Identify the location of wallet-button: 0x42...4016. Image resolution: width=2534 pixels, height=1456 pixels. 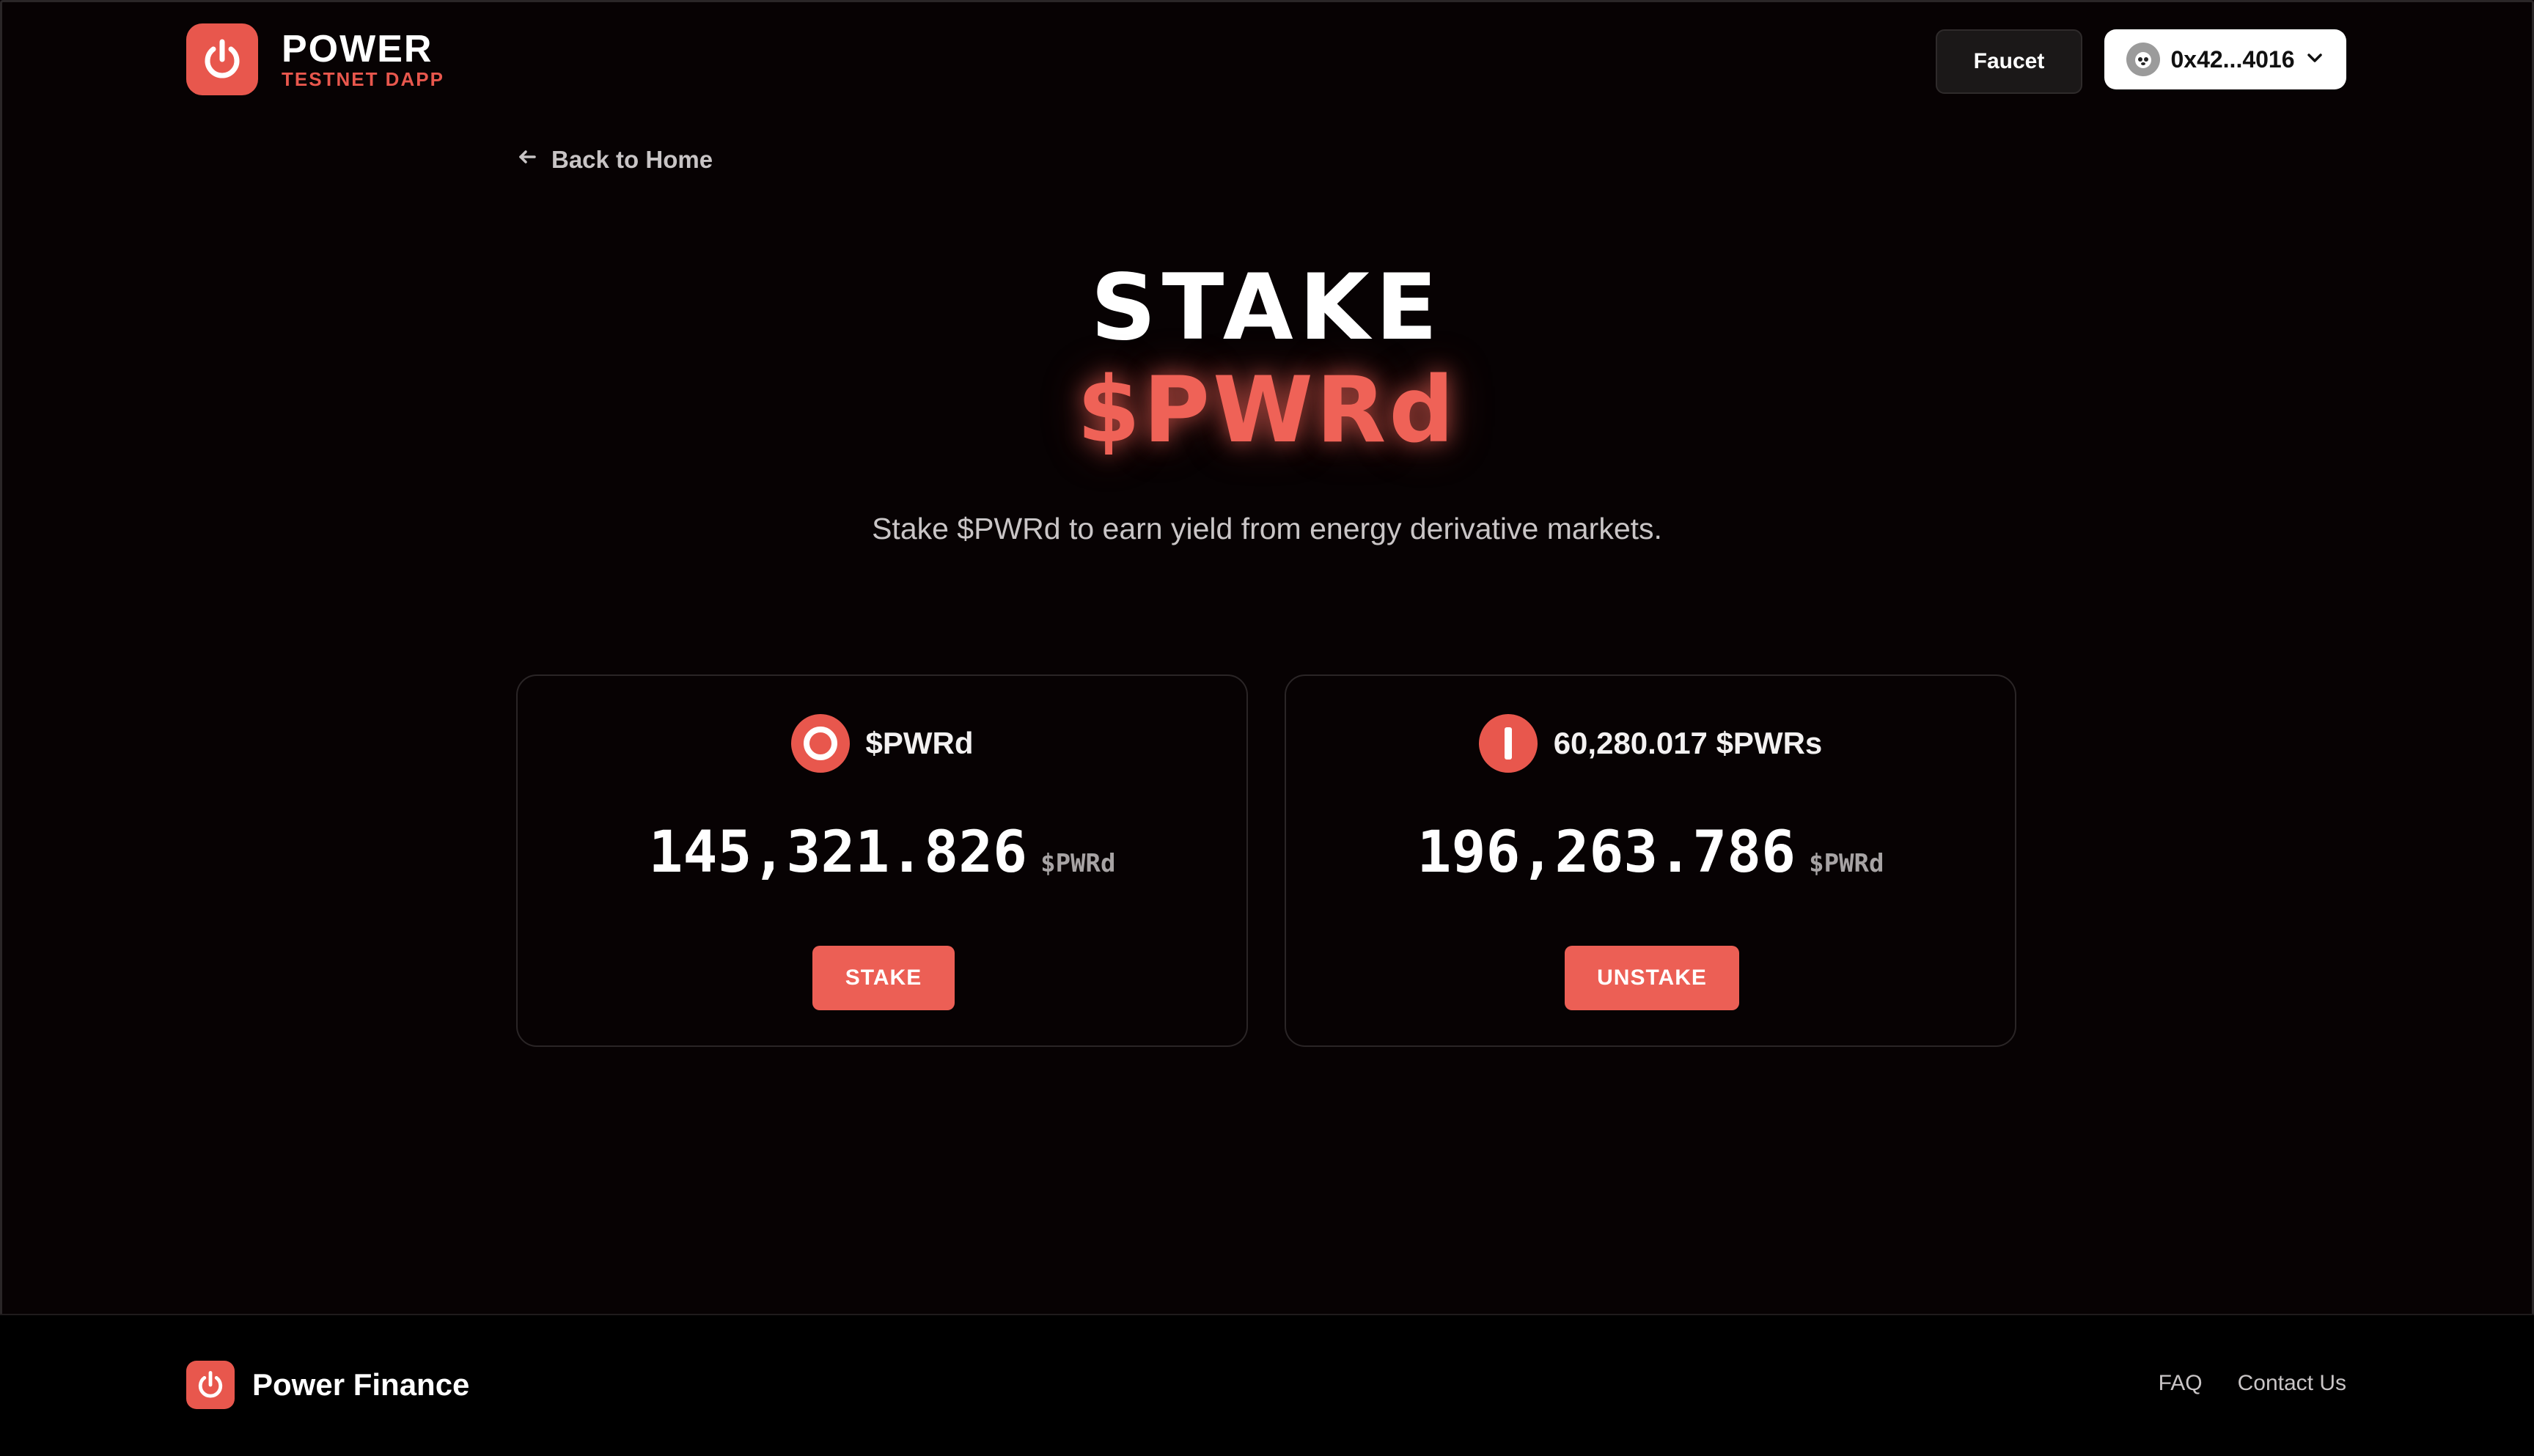
(2225, 59).